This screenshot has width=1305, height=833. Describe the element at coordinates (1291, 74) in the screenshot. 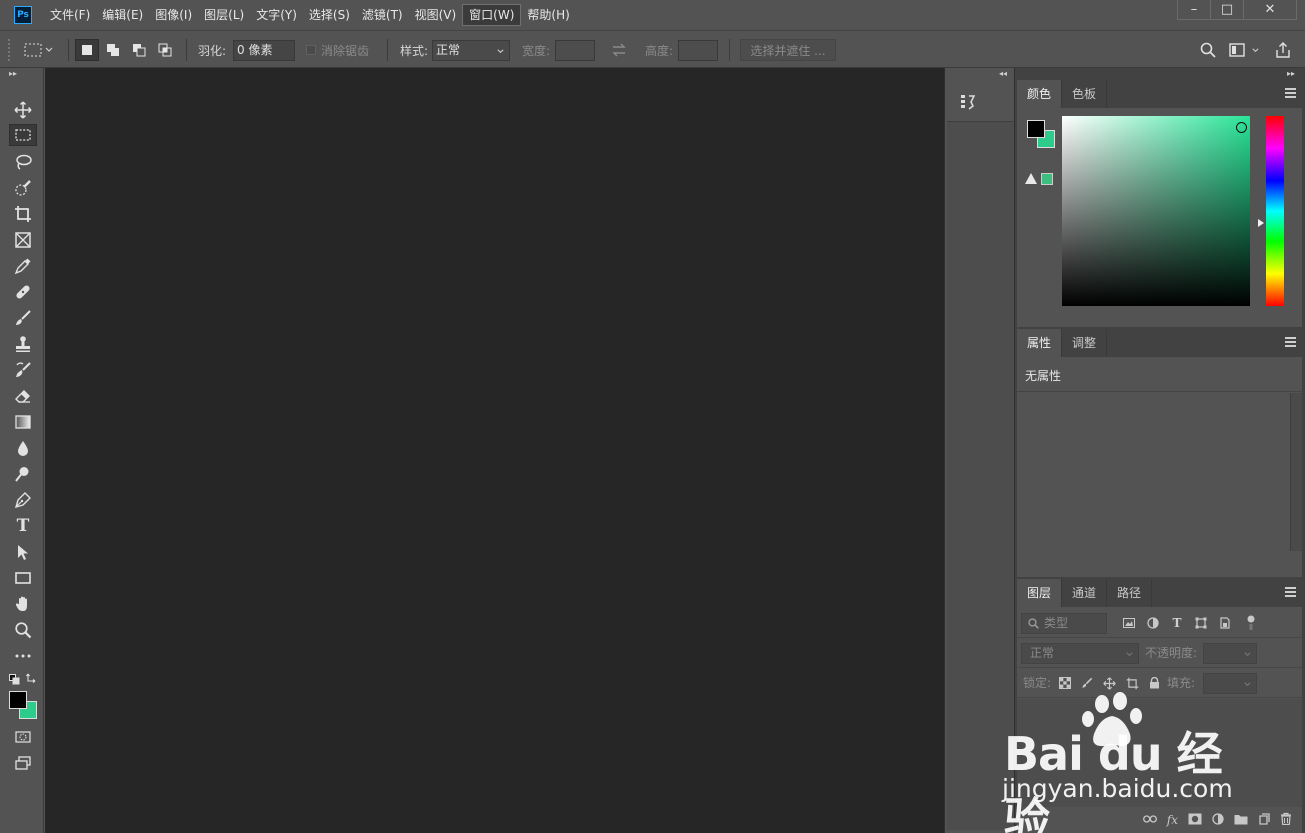

I see `collapse-panels-icon: ▸▸` at that location.